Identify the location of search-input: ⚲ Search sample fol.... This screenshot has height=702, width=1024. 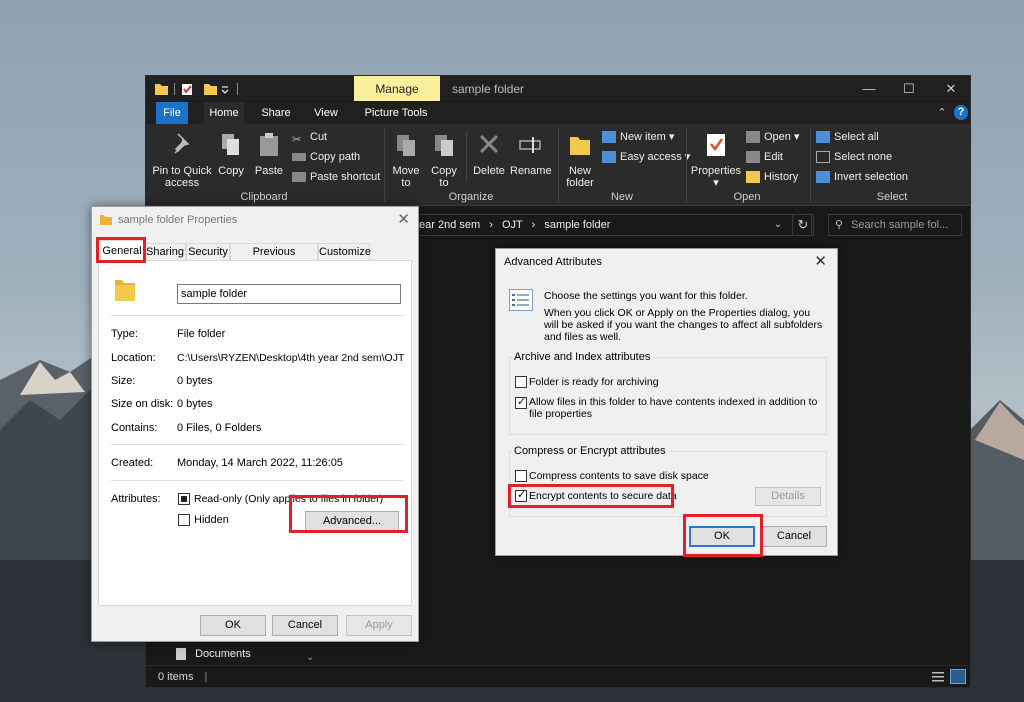
(895, 225).